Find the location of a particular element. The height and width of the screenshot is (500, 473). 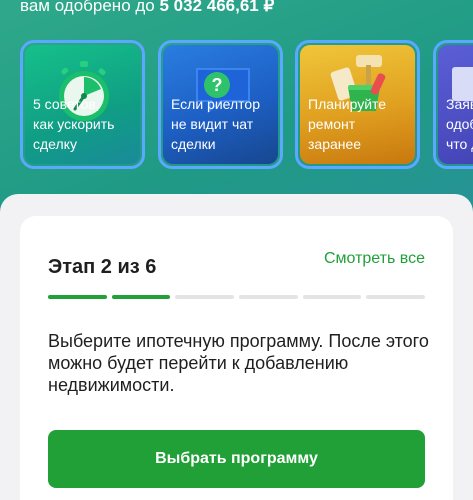

story-card-realtor-chat: ? Если риелтор не видит чат сделки is located at coordinates (220, 104).